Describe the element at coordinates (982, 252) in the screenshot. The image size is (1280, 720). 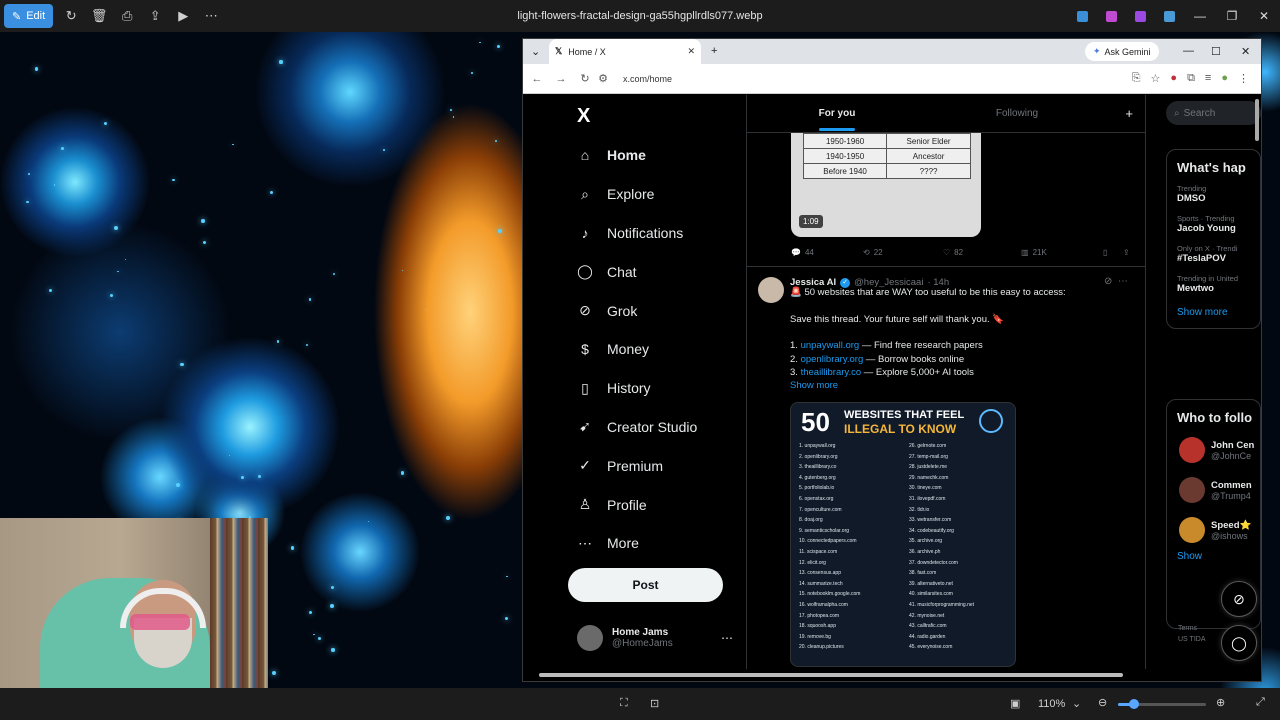
I see `like-button: ♡ 82` at that location.